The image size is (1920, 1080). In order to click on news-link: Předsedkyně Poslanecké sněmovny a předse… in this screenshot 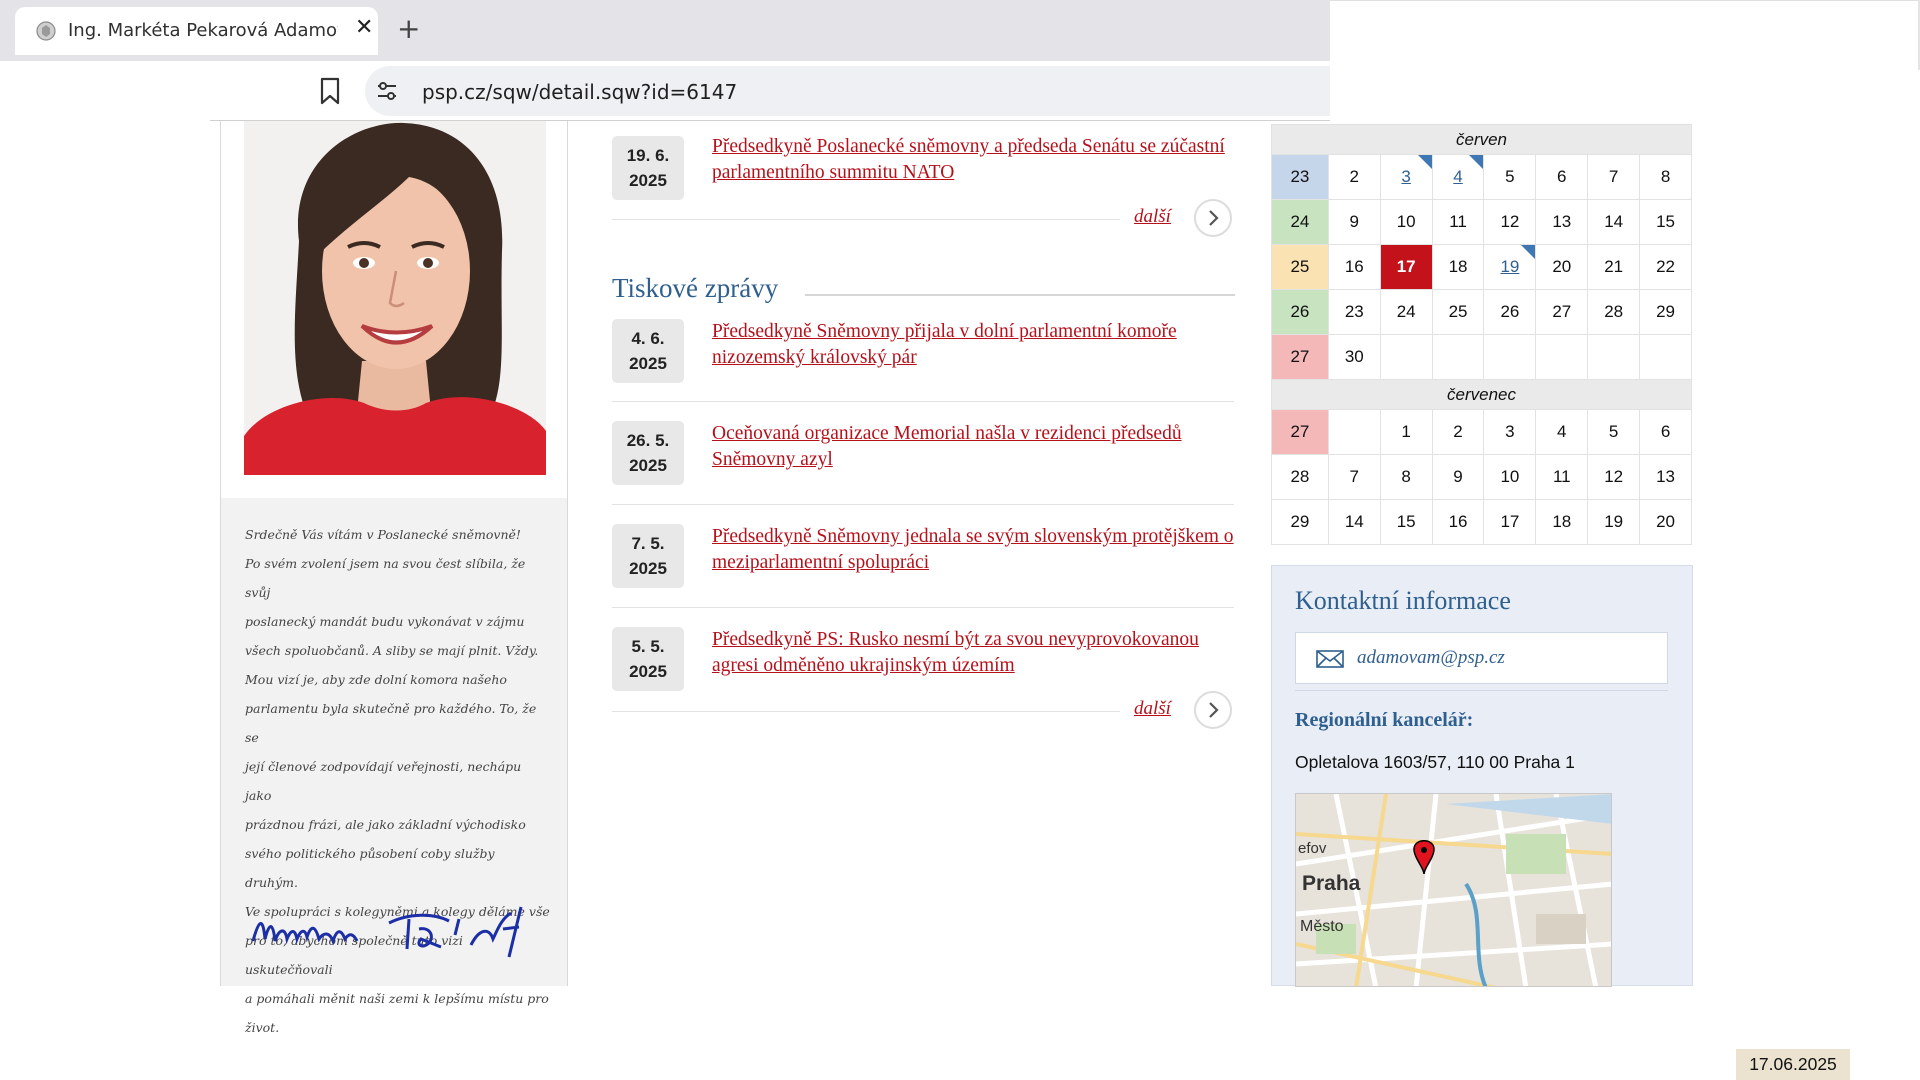, I will do `click(974, 160)`.